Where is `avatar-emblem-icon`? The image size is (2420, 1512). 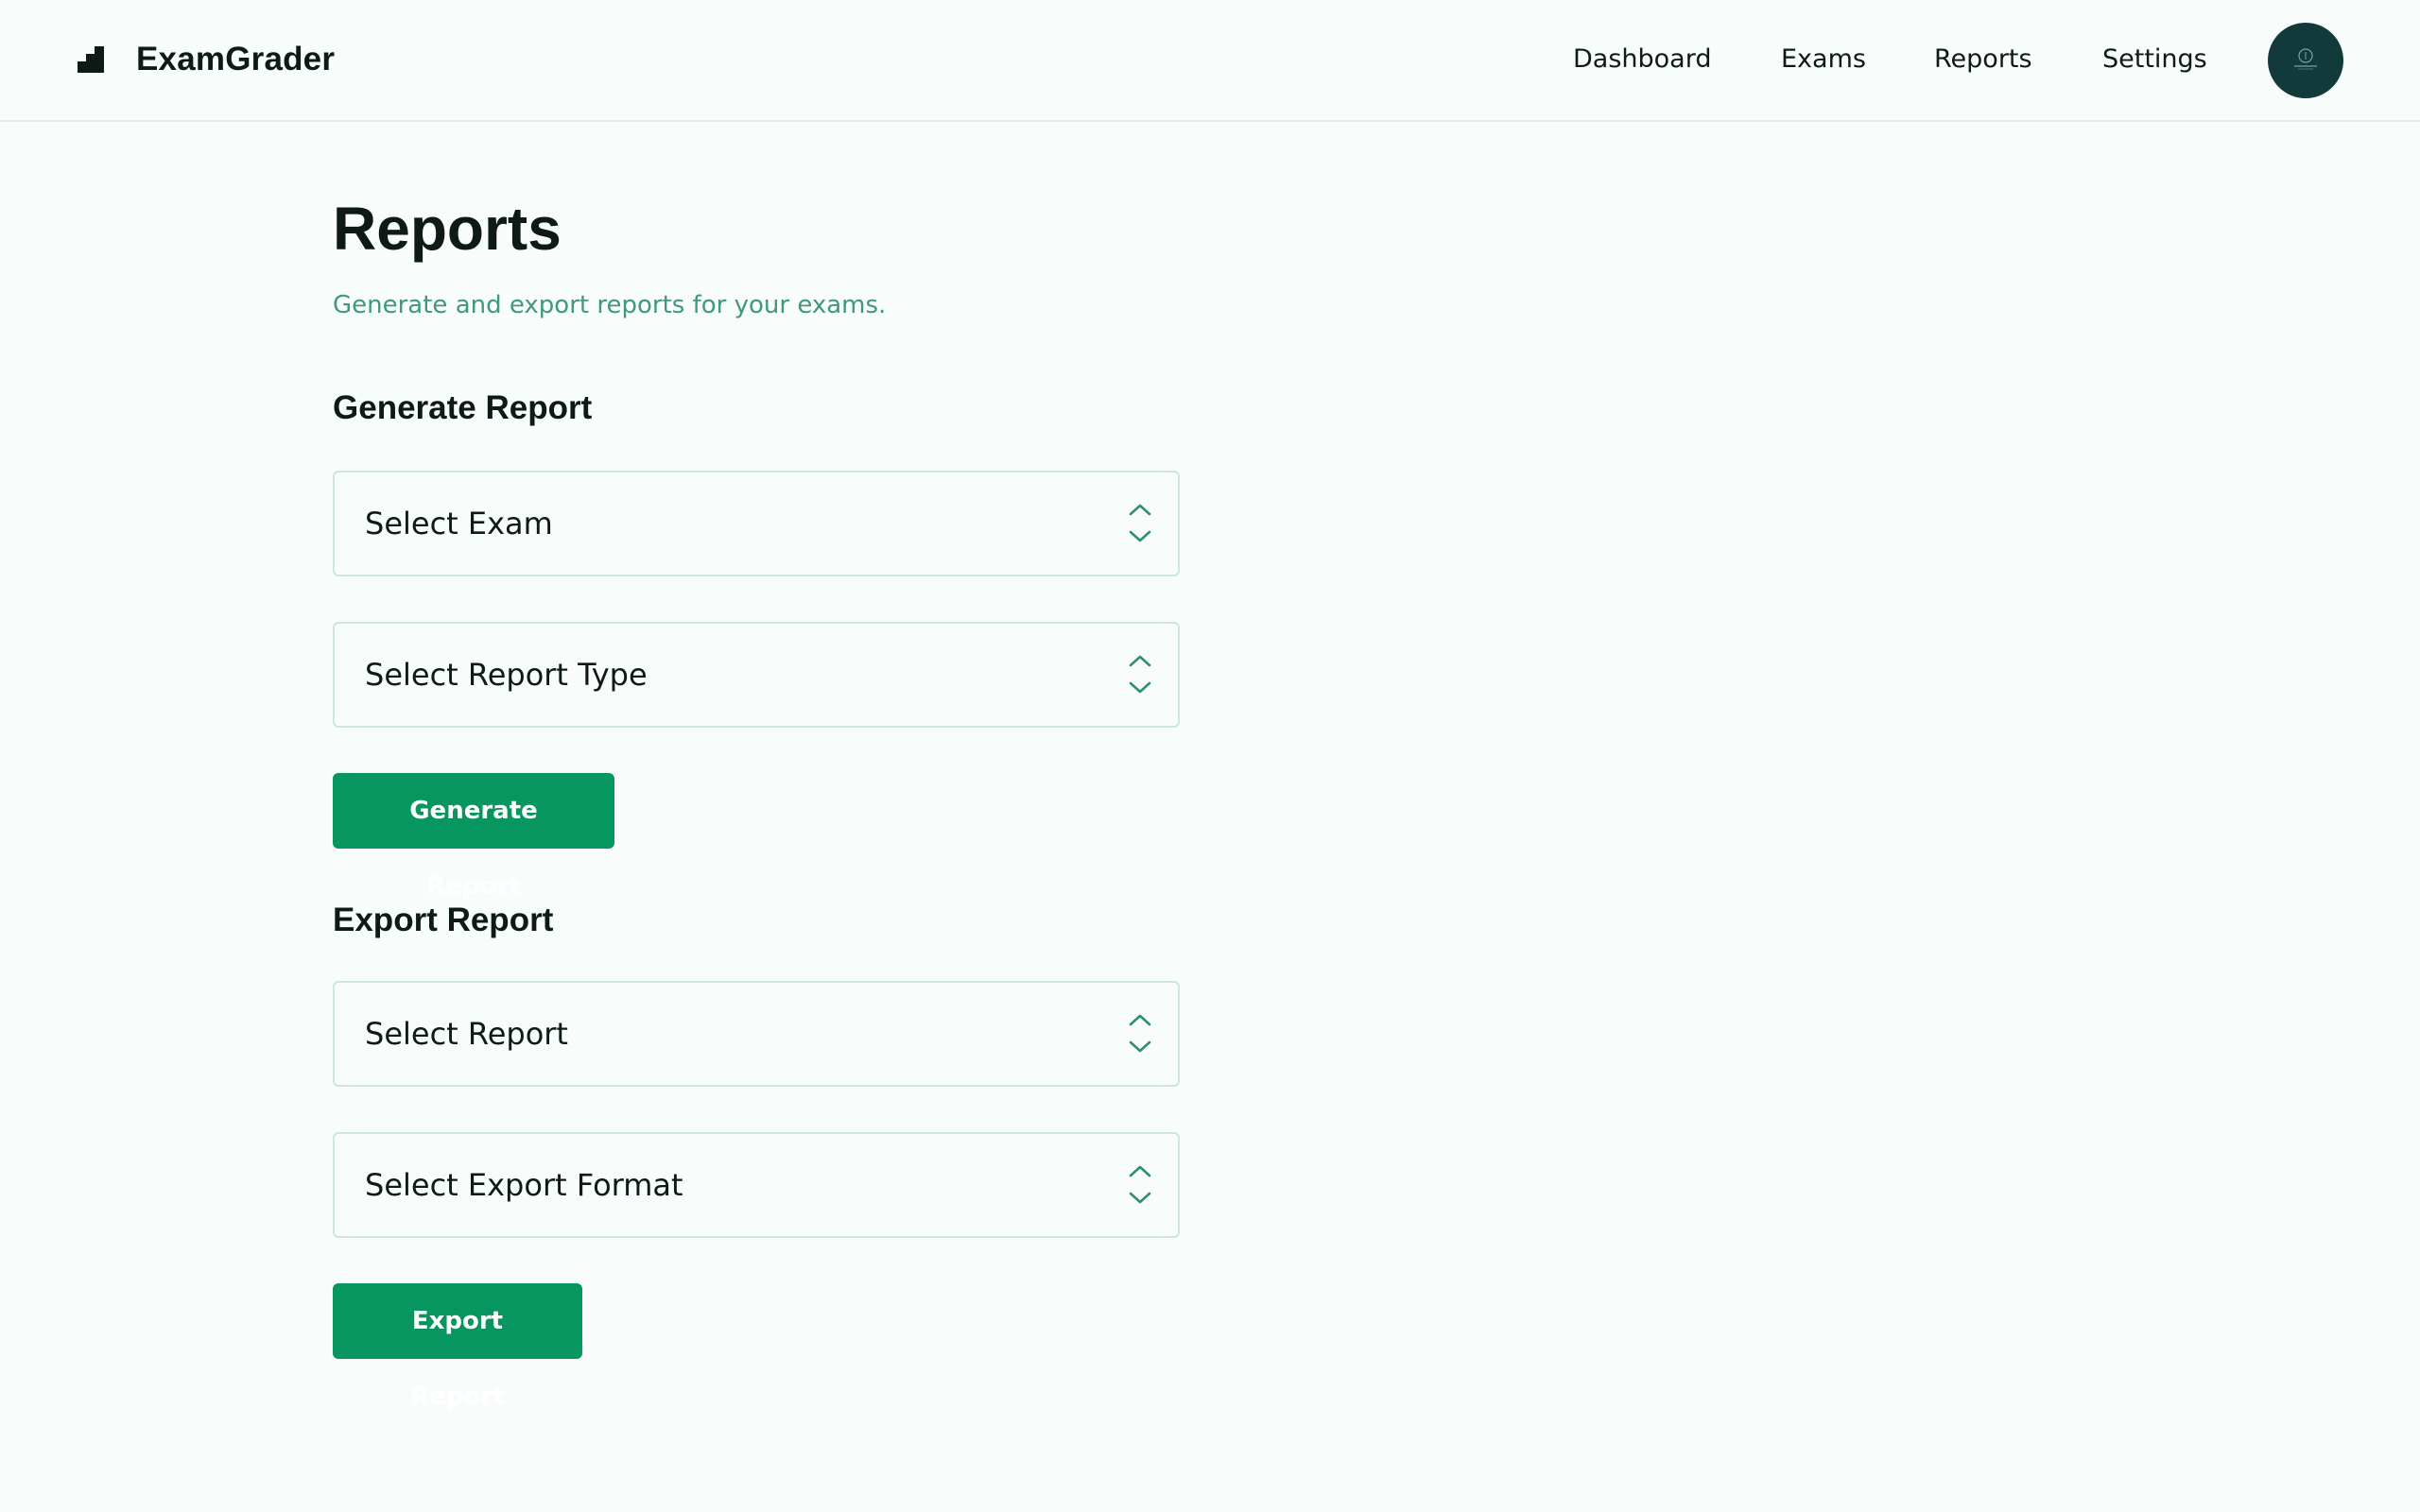
avatar-emblem-icon is located at coordinates (2305, 59).